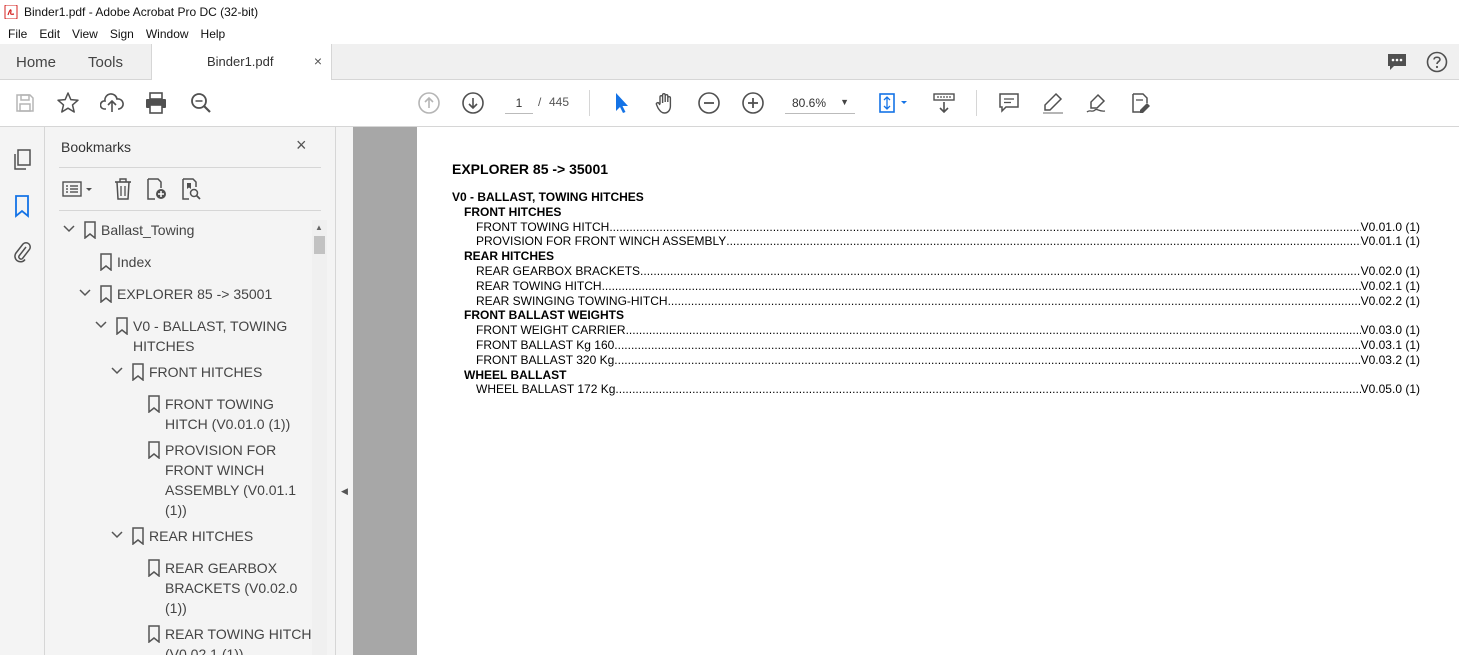 The height and width of the screenshot is (655, 1459). I want to click on menu-edit: Edit, so click(49, 34).